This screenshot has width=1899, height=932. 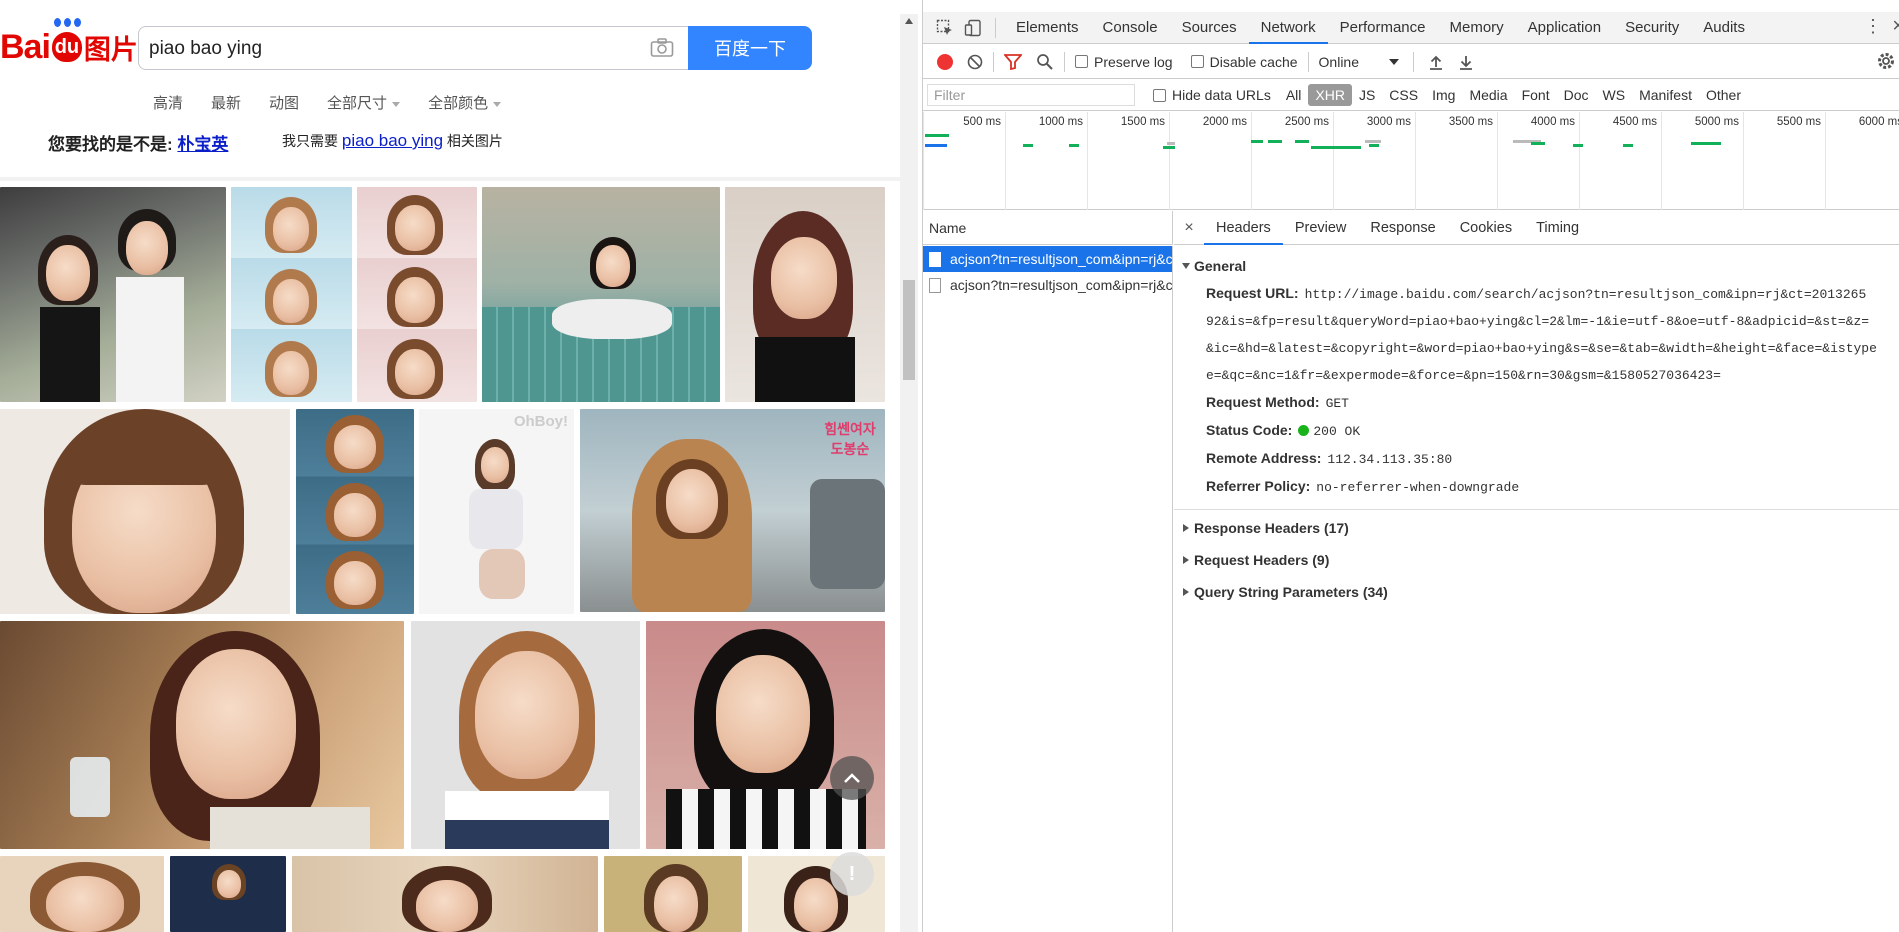 I want to click on baidu-logo: Bai du 图片, so click(x=69, y=44).